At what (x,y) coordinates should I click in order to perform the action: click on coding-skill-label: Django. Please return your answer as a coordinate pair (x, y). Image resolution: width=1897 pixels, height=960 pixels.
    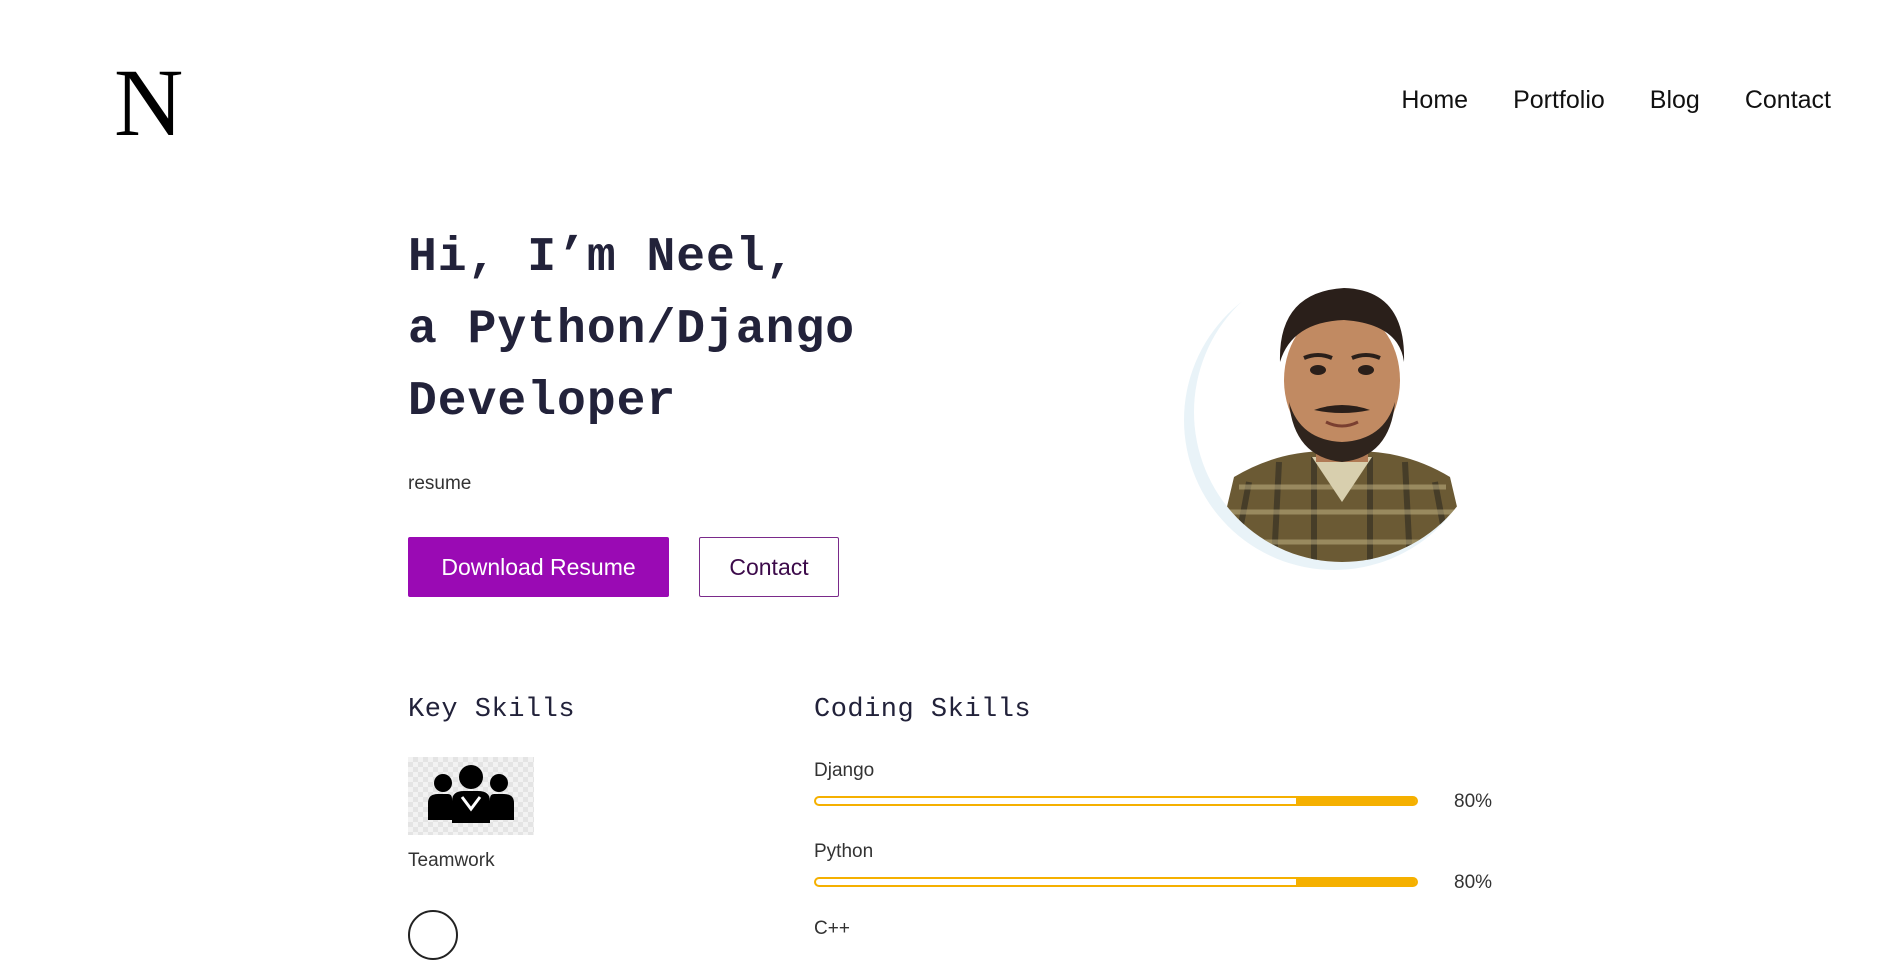
    Looking at the image, I should click on (844, 770).